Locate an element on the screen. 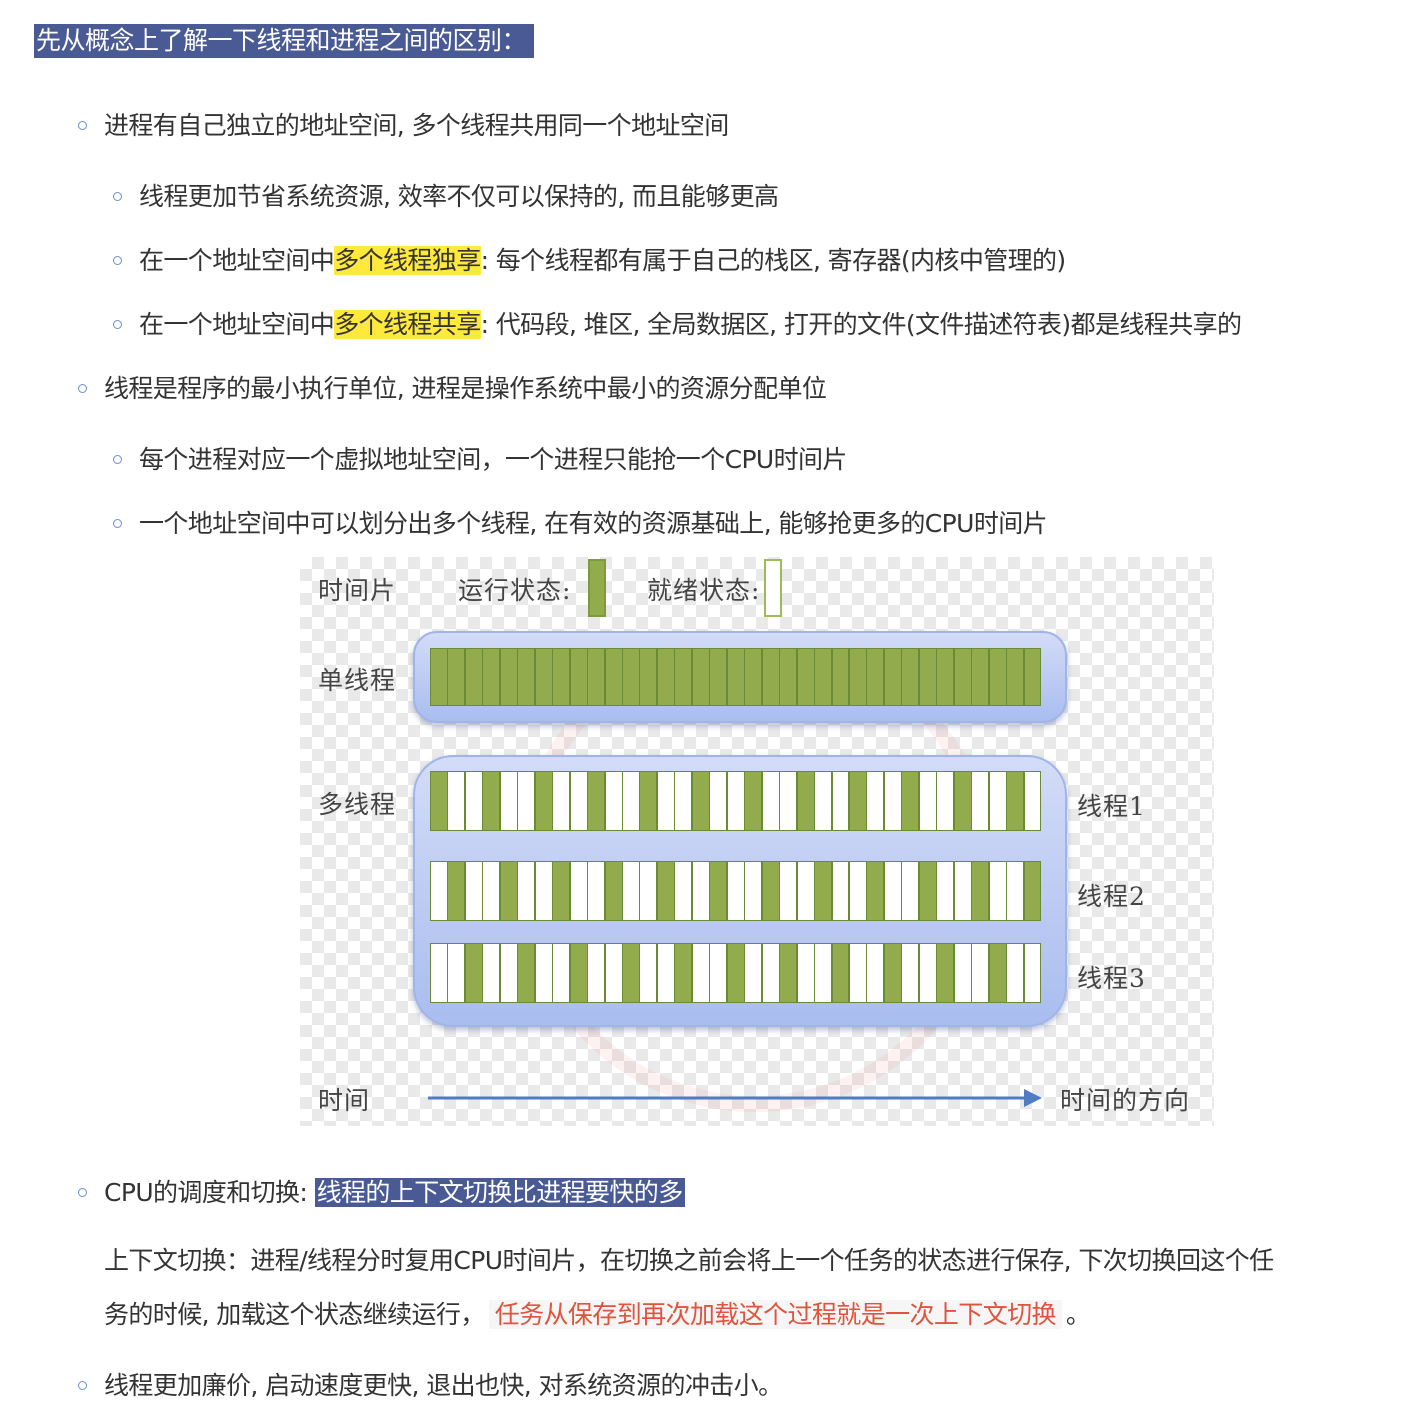 This screenshot has width=1412, height=1415. ready-legend-swatch is located at coordinates (773, 588).